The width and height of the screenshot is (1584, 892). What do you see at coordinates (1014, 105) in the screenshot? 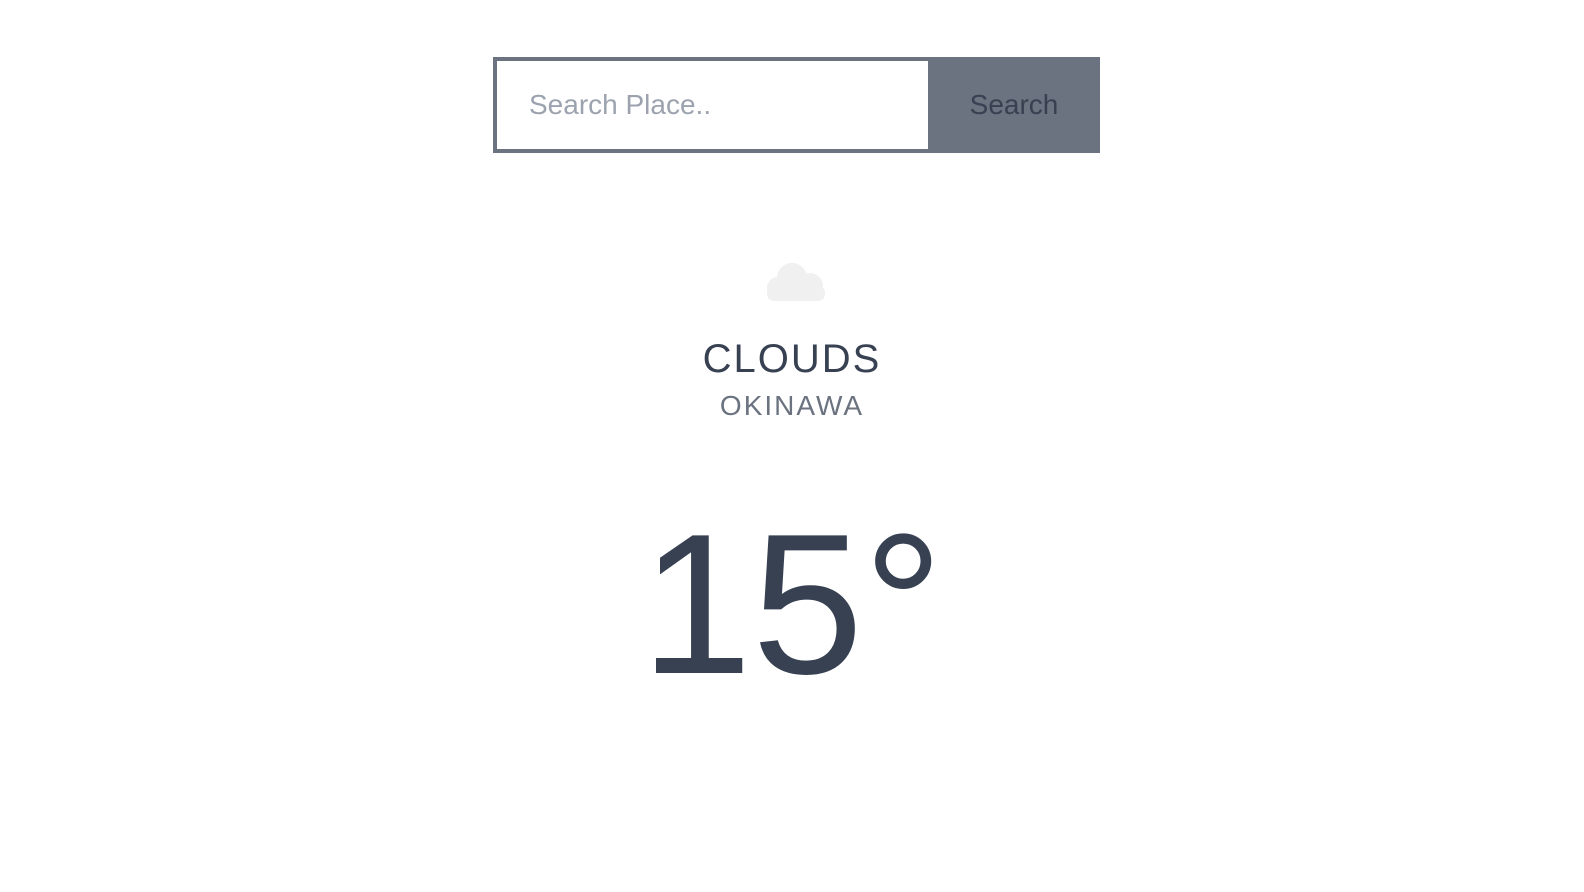
I see `search-button: Search` at bounding box center [1014, 105].